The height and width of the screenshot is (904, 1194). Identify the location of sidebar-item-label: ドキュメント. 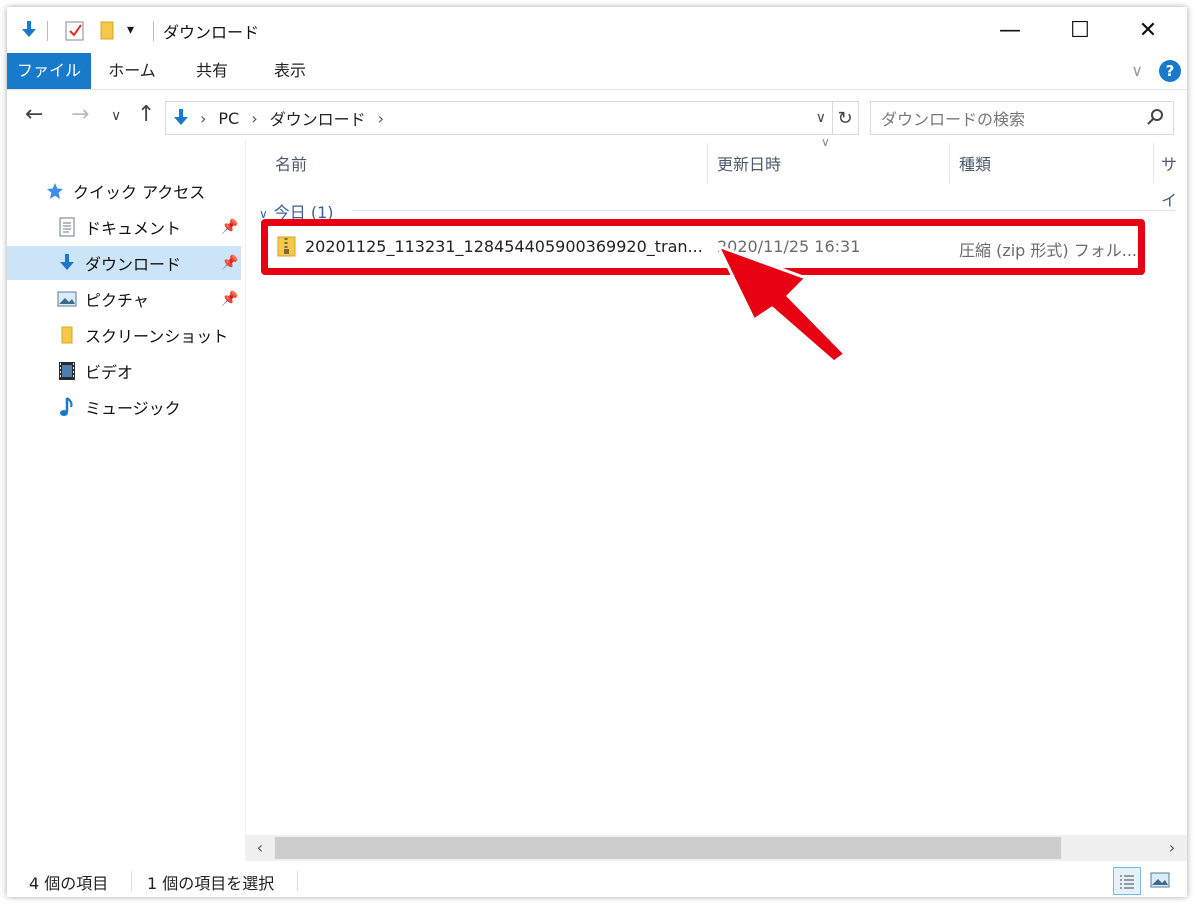
(133, 228).